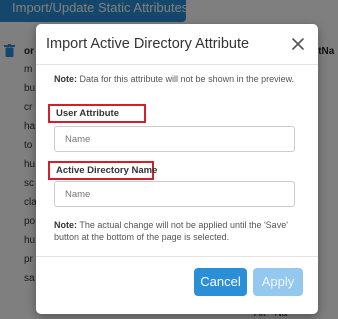  Describe the element at coordinates (174, 194) in the screenshot. I see `active-directory-name-input` at that location.